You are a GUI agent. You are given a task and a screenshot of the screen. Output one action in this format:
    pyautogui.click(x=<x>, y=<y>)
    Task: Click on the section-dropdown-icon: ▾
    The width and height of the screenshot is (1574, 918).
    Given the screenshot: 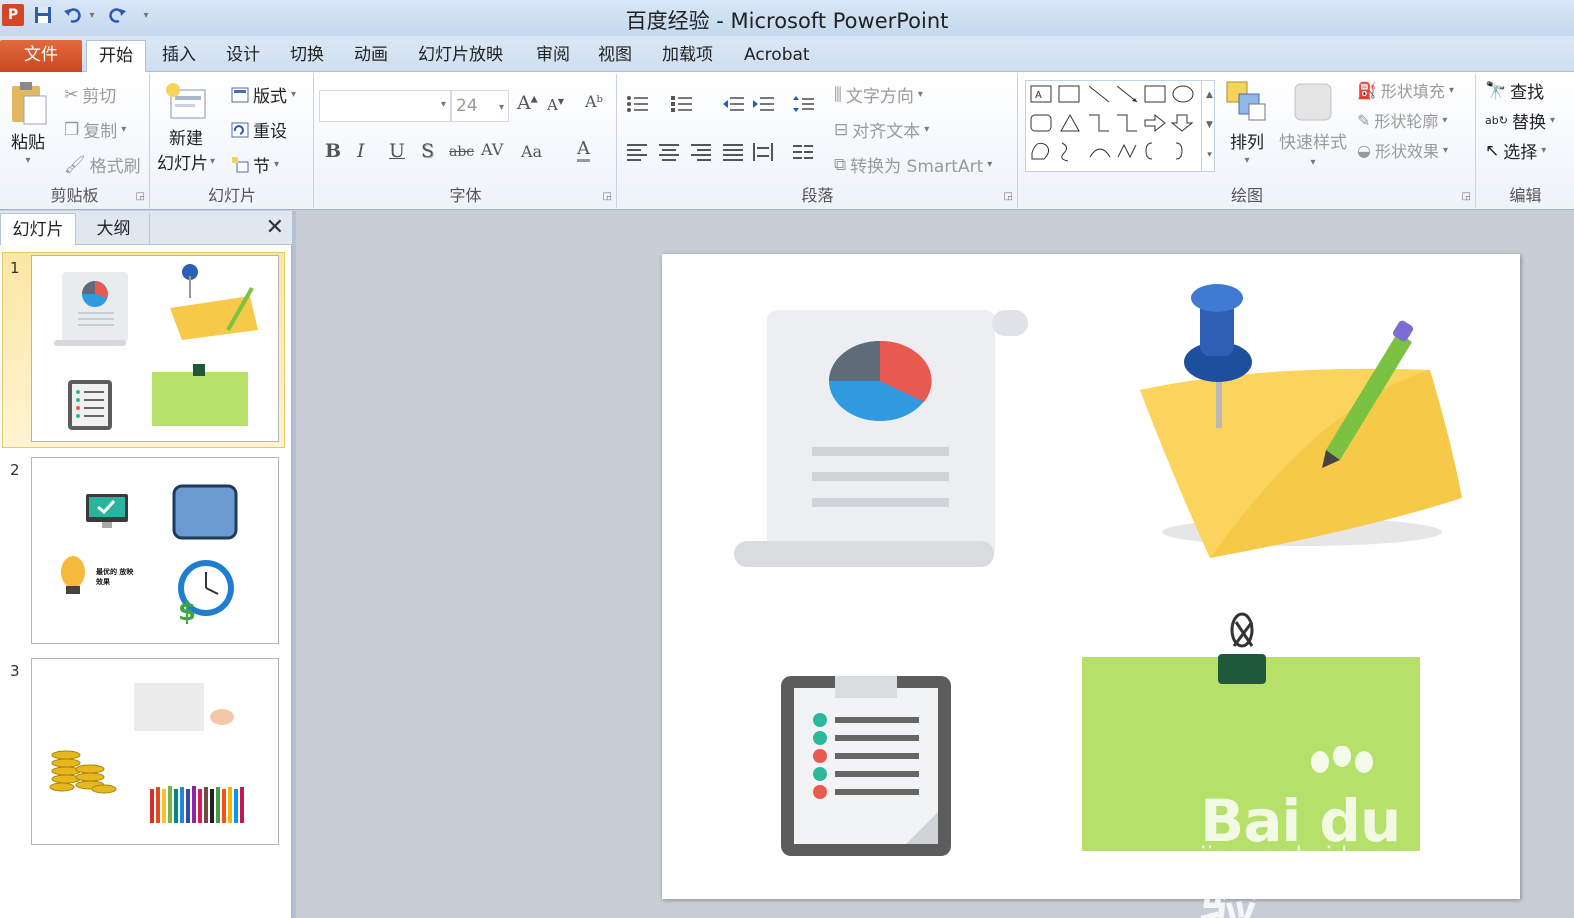 What is the action you would take?
    pyautogui.click(x=276, y=164)
    